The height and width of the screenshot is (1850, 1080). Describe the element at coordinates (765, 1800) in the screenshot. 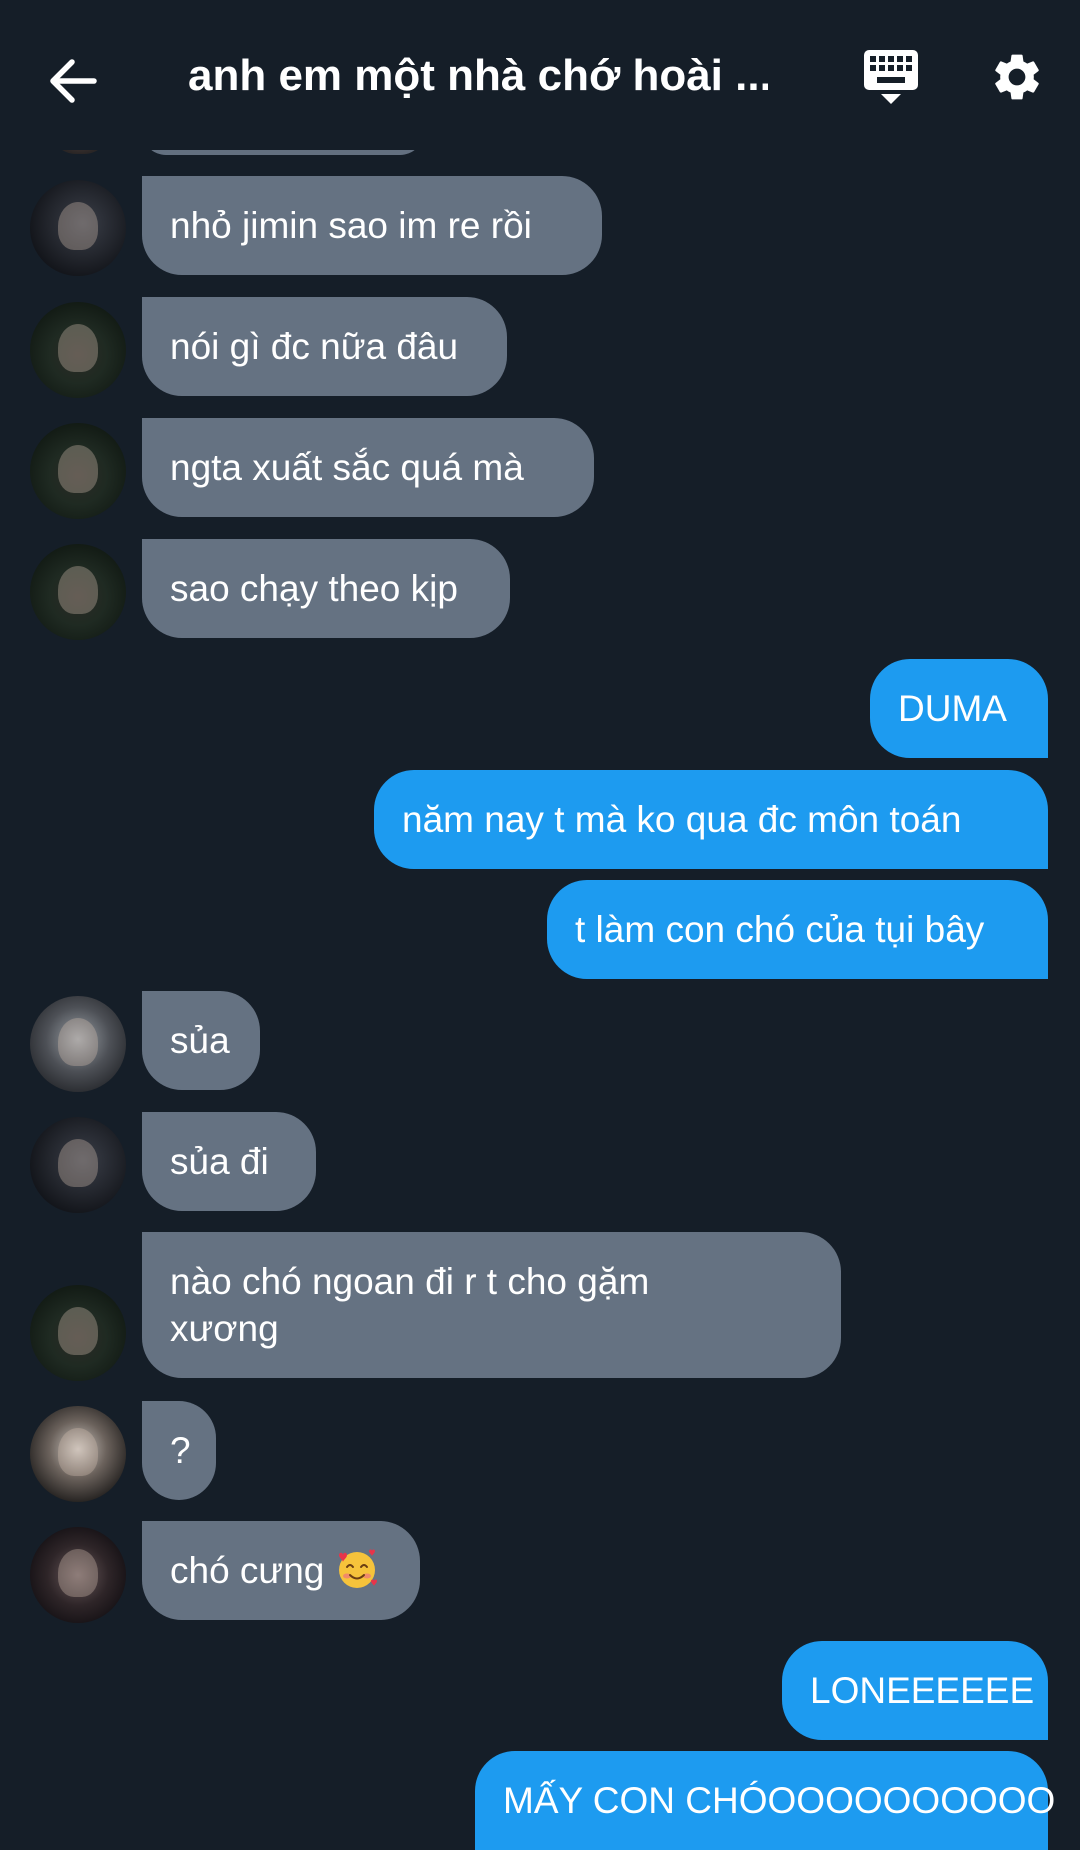

I see `message-bubble: MẤY CON CHÓOOOOOOOOOO` at that location.